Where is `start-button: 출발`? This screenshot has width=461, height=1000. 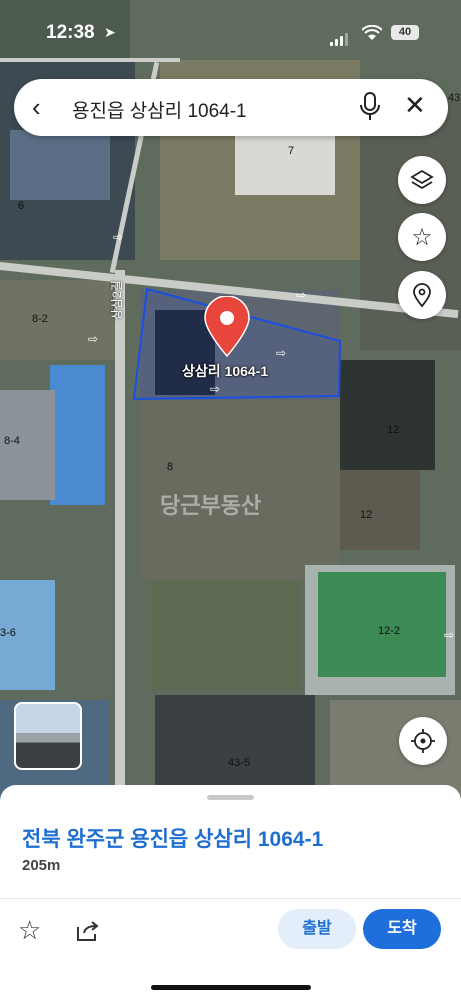
start-button: 출발 is located at coordinates (317, 929).